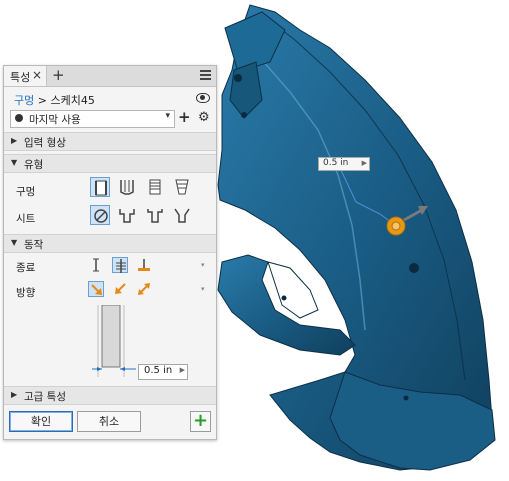 This screenshot has width=509, height=481. I want to click on flipped-direction-button, so click(120, 289).